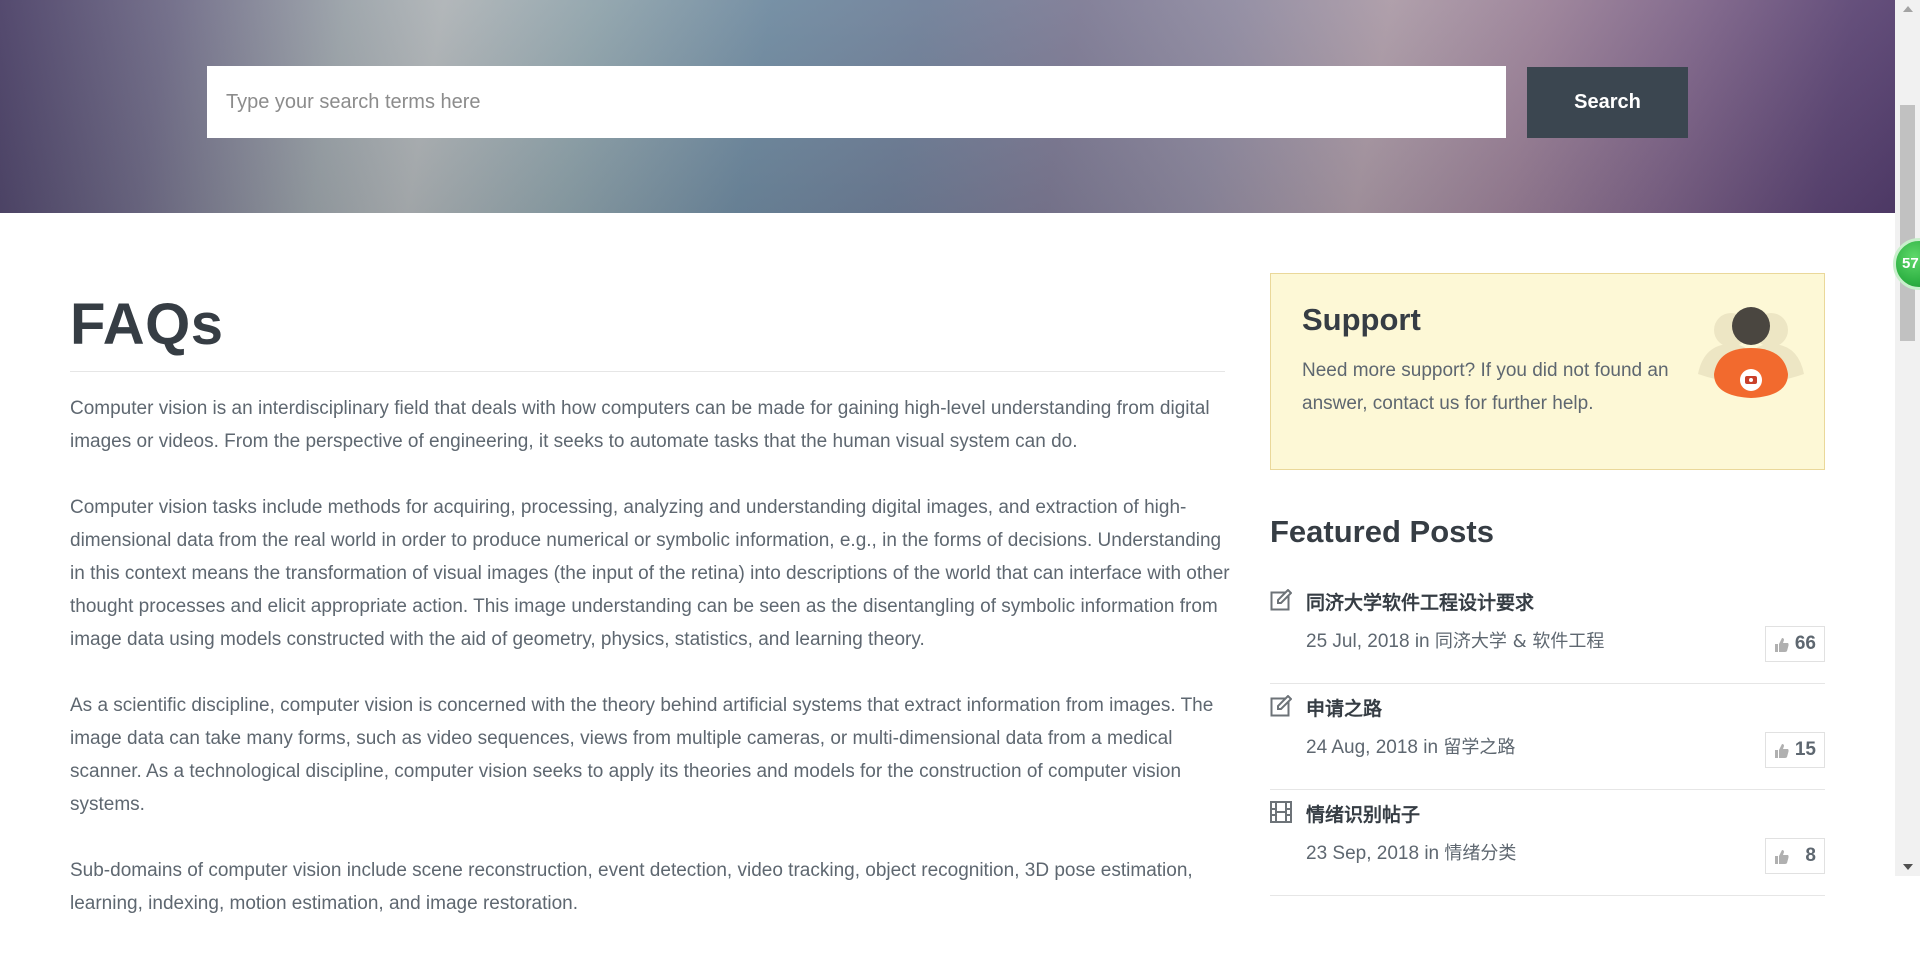 The image size is (1920, 953). What do you see at coordinates (1908, 867) in the screenshot?
I see `scroll-down-arrow-icon` at bounding box center [1908, 867].